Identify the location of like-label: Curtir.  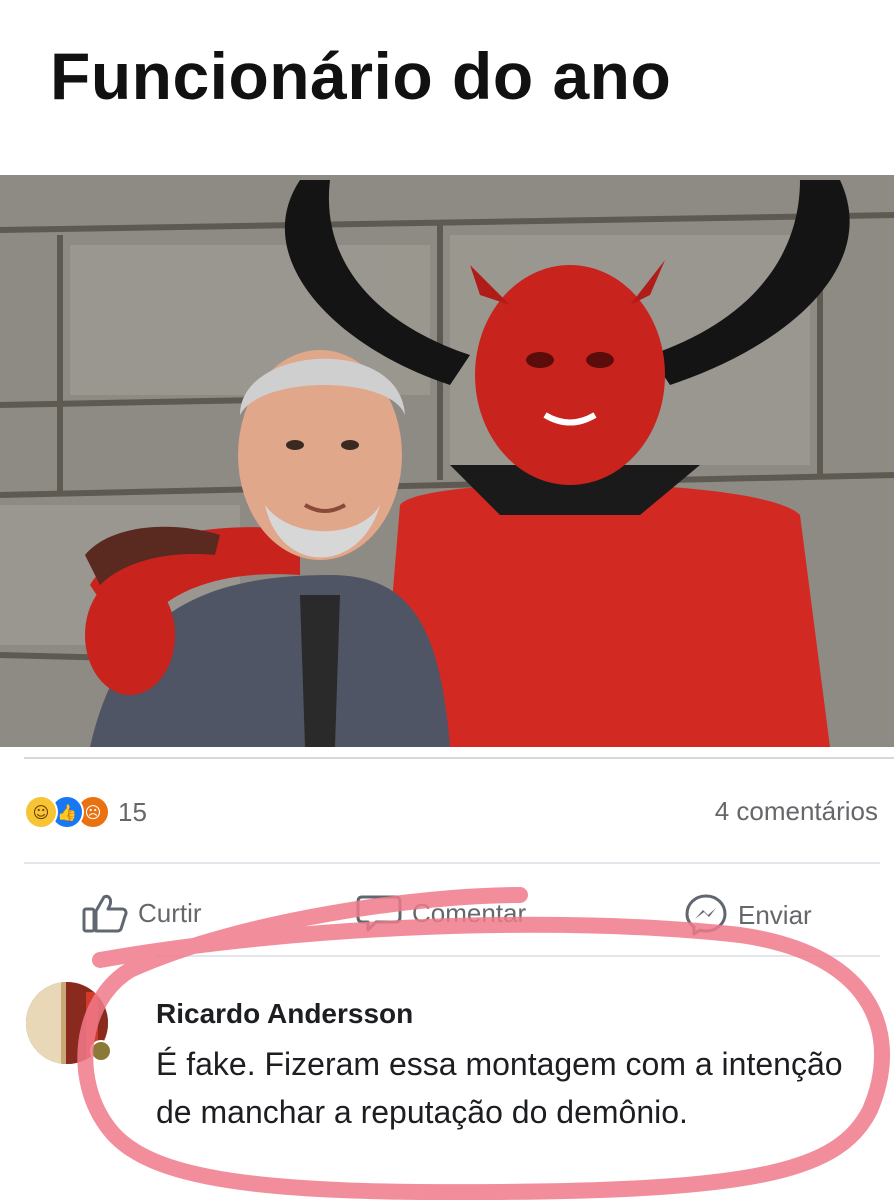
(170, 912).